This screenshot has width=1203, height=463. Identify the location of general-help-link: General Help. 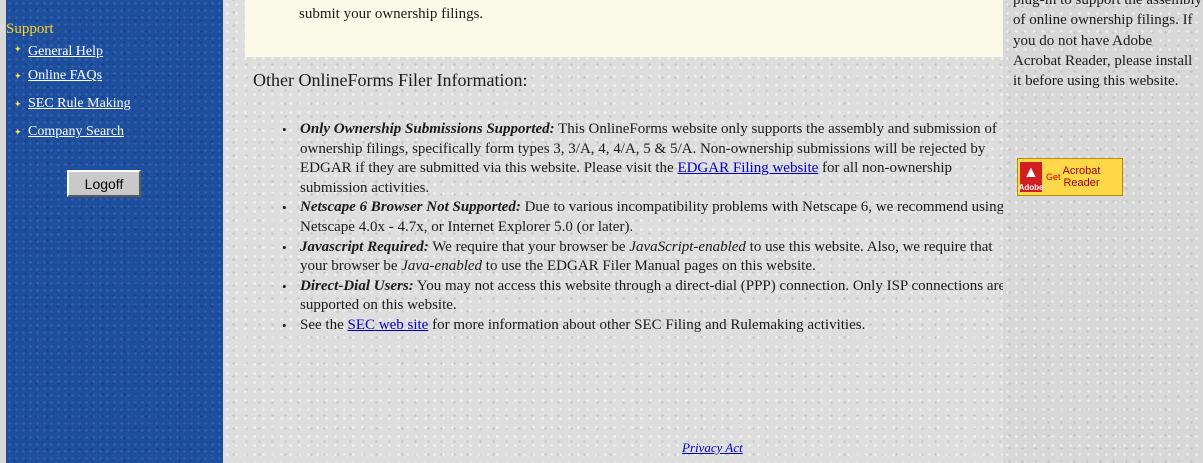
(65, 52).